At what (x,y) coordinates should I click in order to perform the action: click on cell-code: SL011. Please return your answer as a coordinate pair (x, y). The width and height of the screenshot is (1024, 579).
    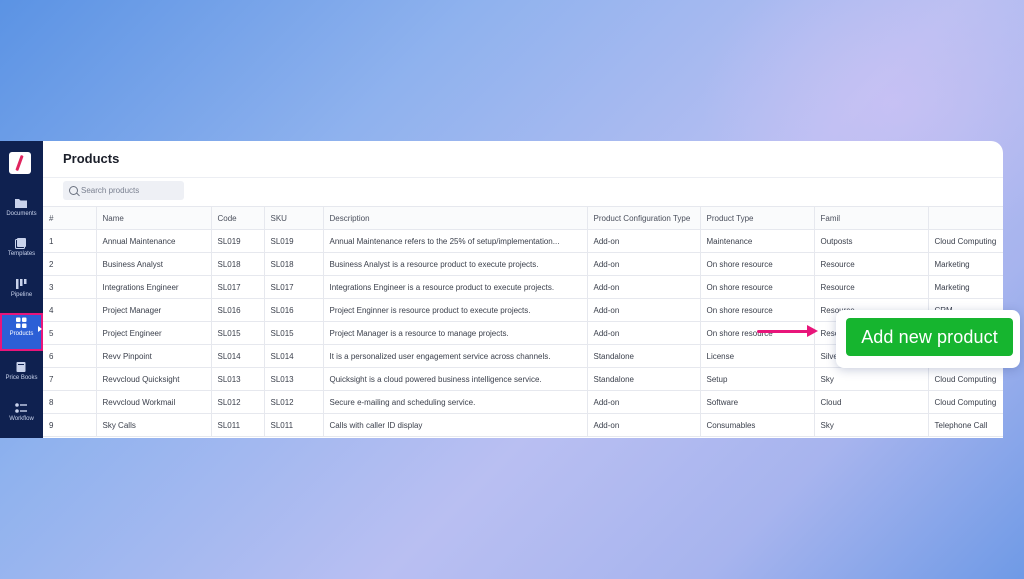
    Looking at the image, I should click on (238, 425).